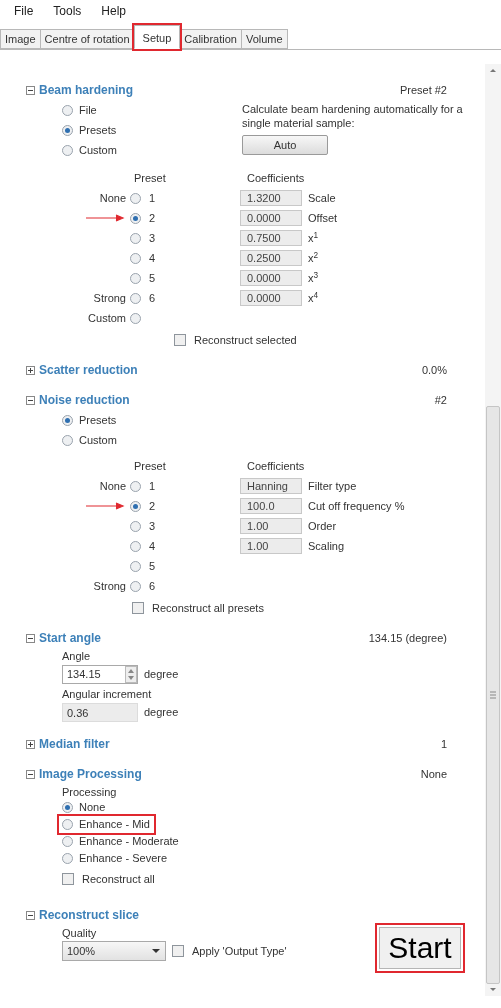 This screenshot has height=1008, width=501. What do you see at coordinates (114, 825) in the screenshot?
I see `radio-label: Enhance - Mid` at bounding box center [114, 825].